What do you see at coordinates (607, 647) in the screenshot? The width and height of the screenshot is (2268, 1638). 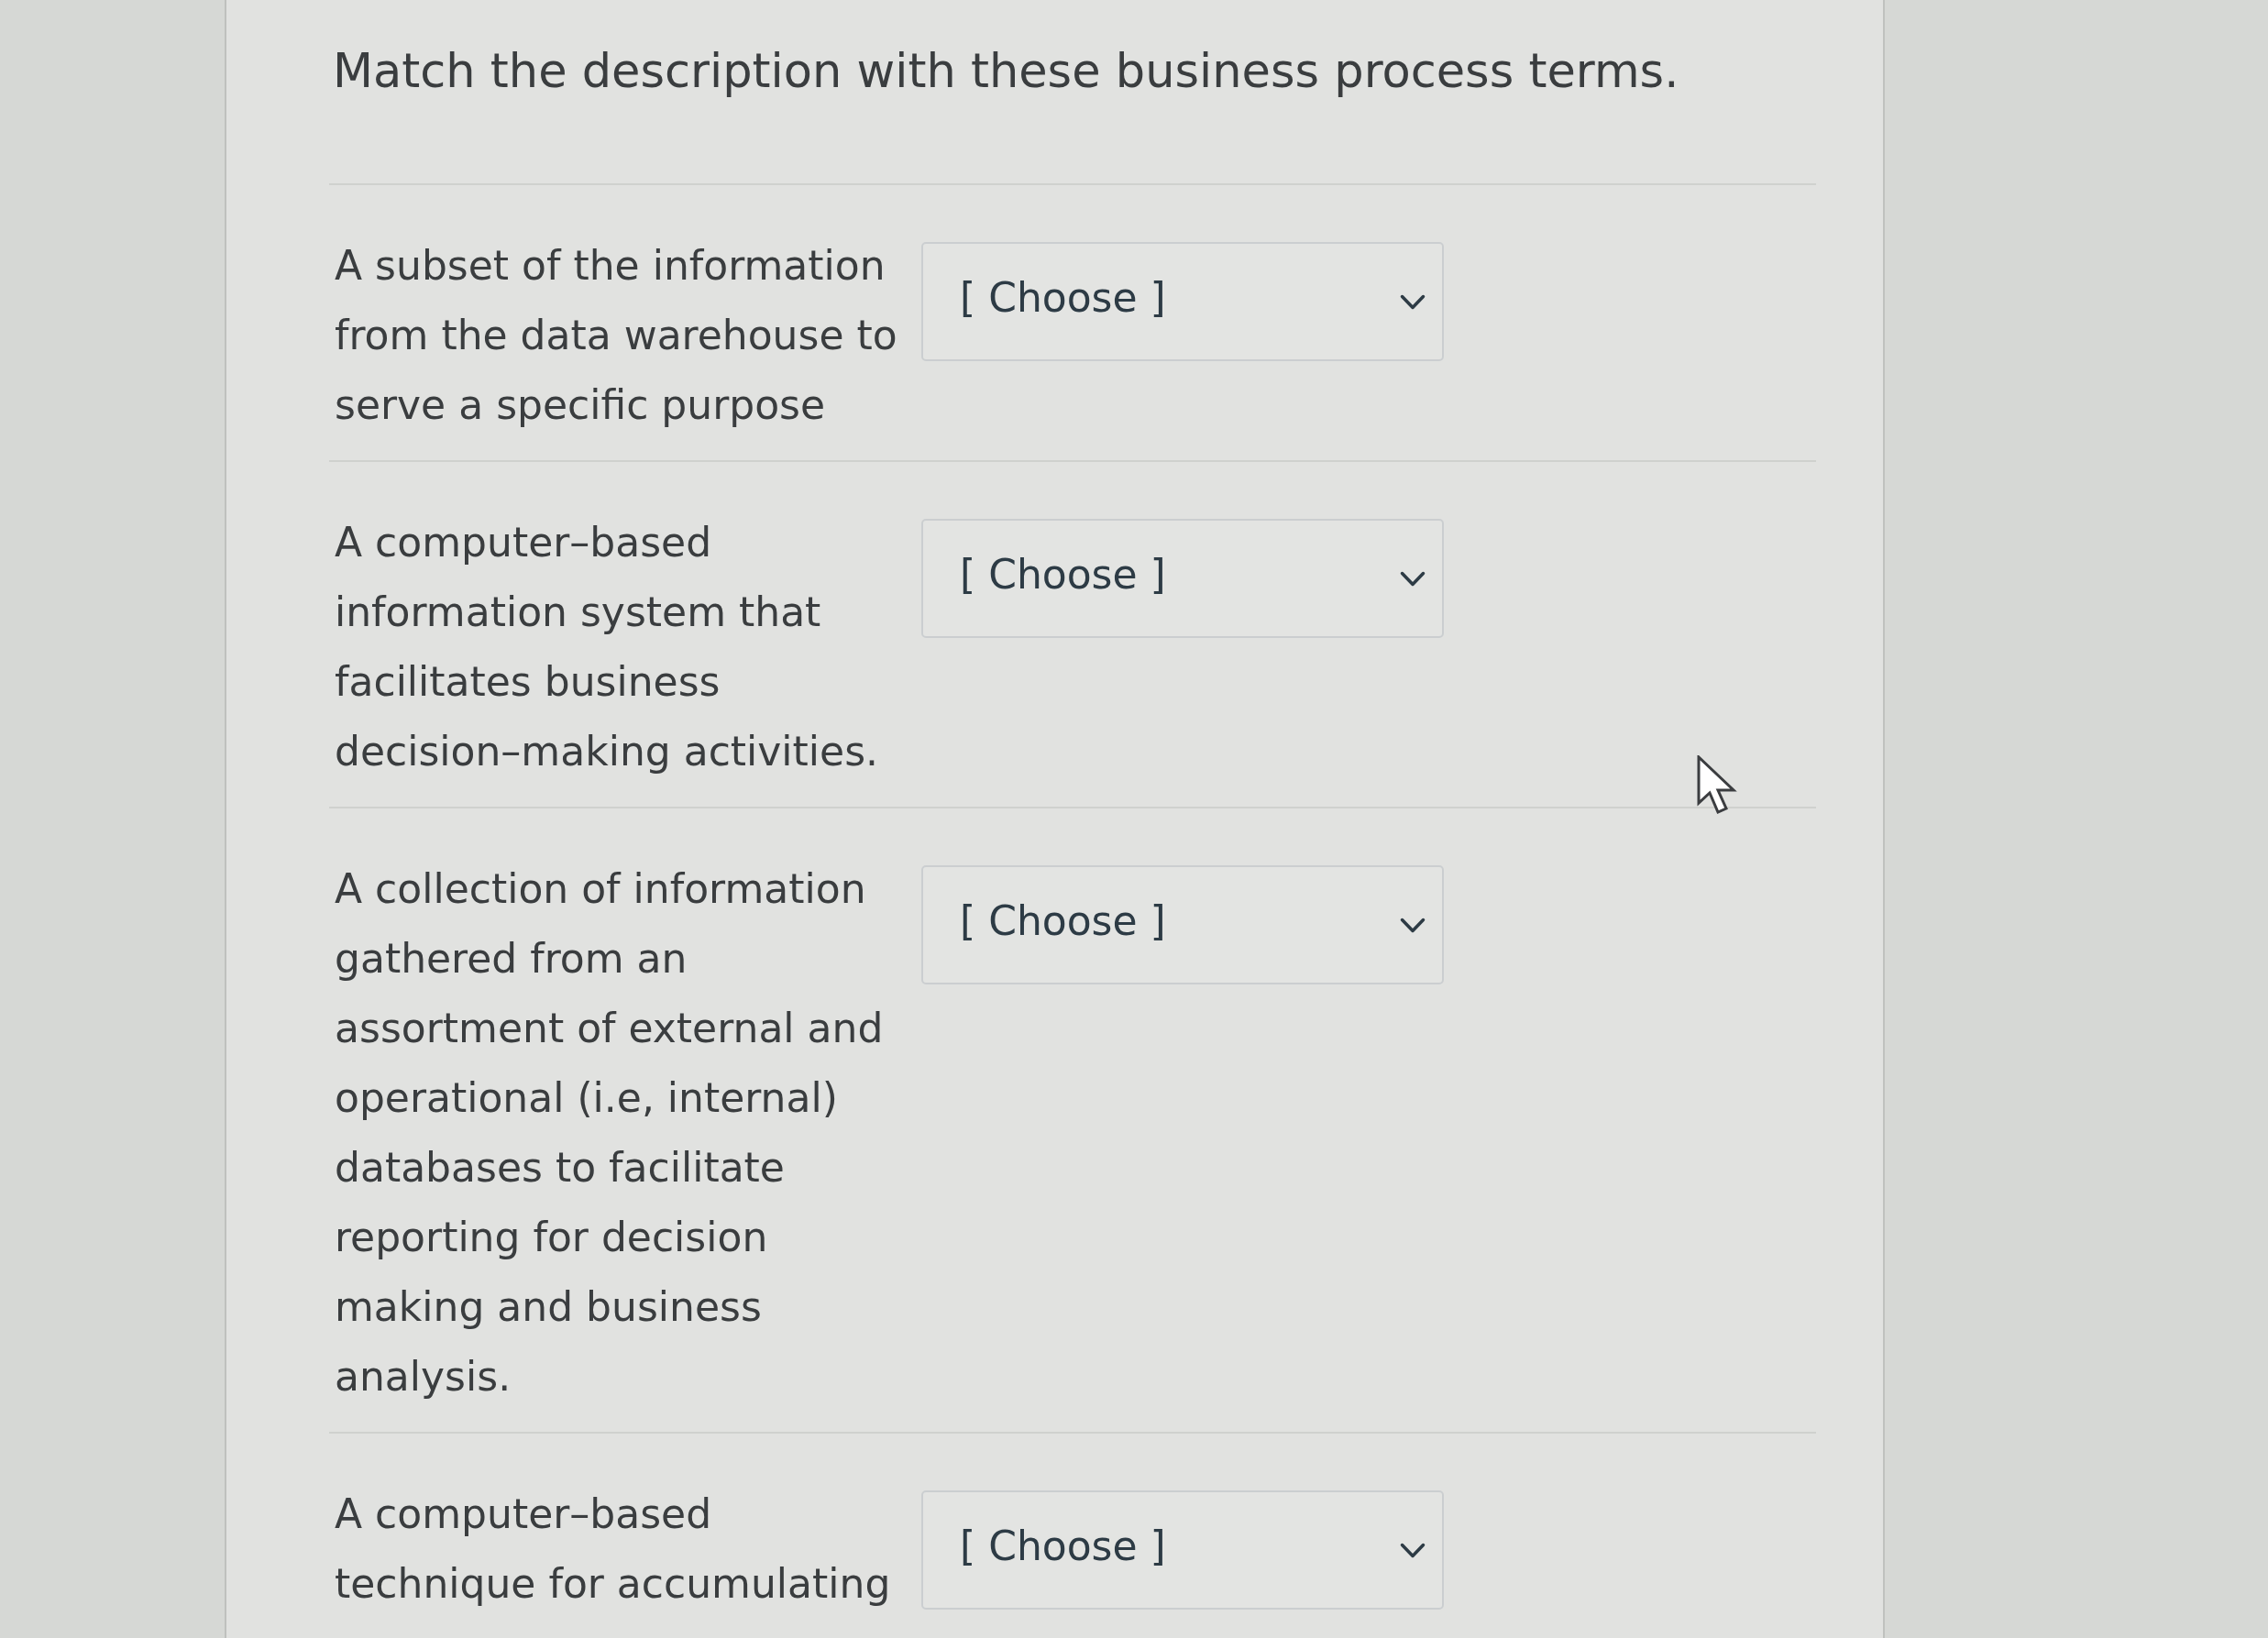 I see `prompt-text: A computer–based information system that facilitates business decision–making activities.` at bounding box center [607, 647].